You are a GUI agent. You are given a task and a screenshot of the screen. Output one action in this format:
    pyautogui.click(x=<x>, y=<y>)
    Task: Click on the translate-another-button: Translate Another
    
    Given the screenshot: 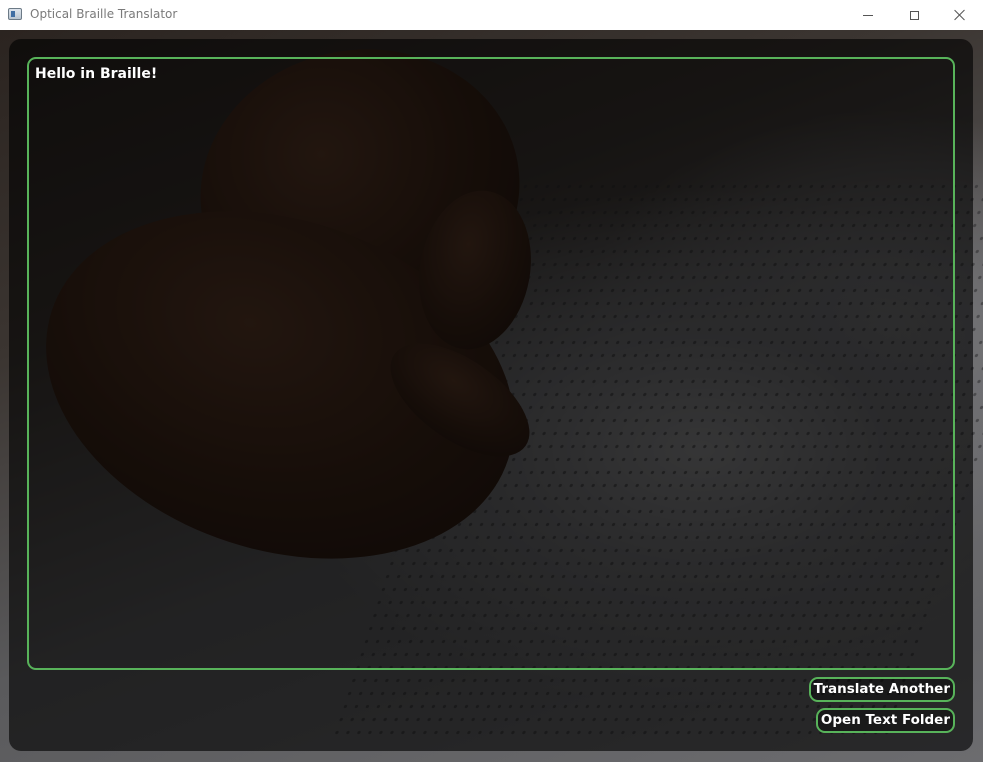 What is the action you would take?
    pyautogui.click(x=881, y=689)
    